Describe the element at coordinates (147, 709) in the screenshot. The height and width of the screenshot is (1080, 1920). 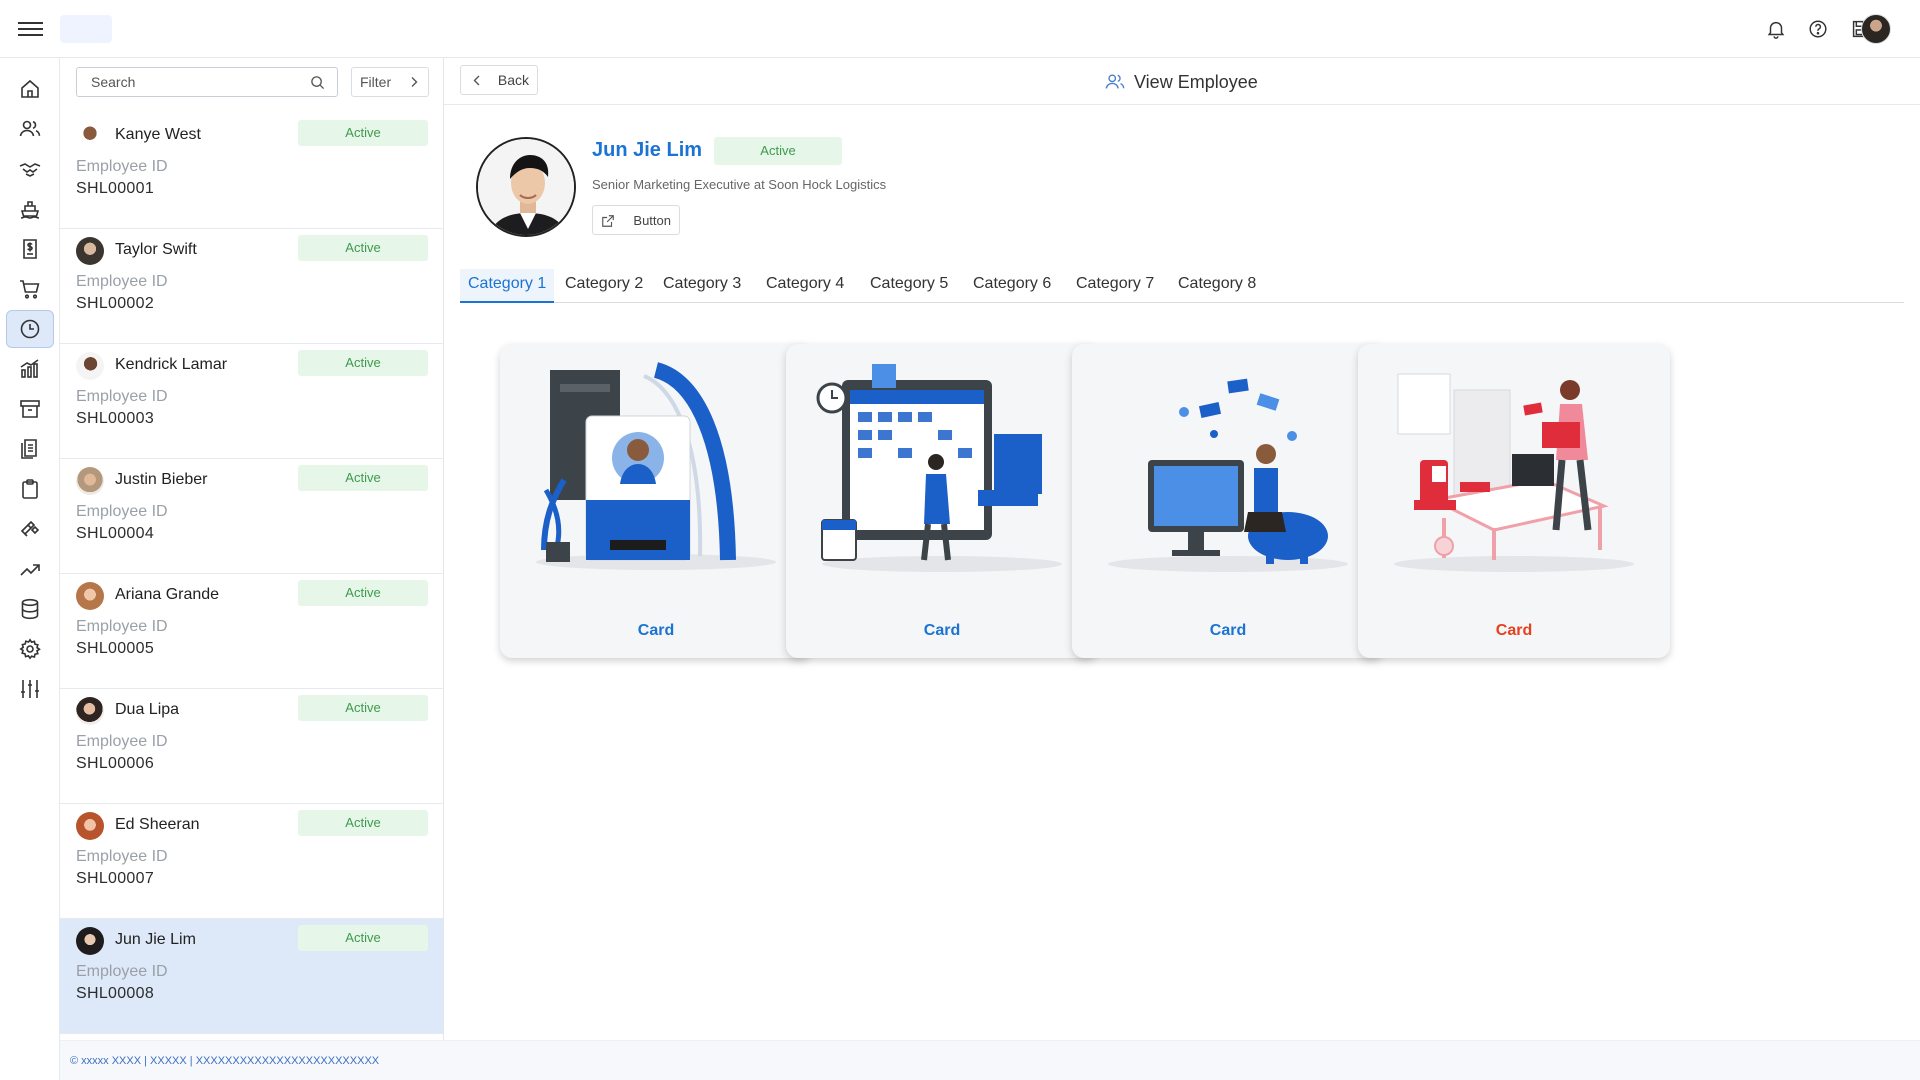
I see `employee-name: Dua Lipa` at that location.